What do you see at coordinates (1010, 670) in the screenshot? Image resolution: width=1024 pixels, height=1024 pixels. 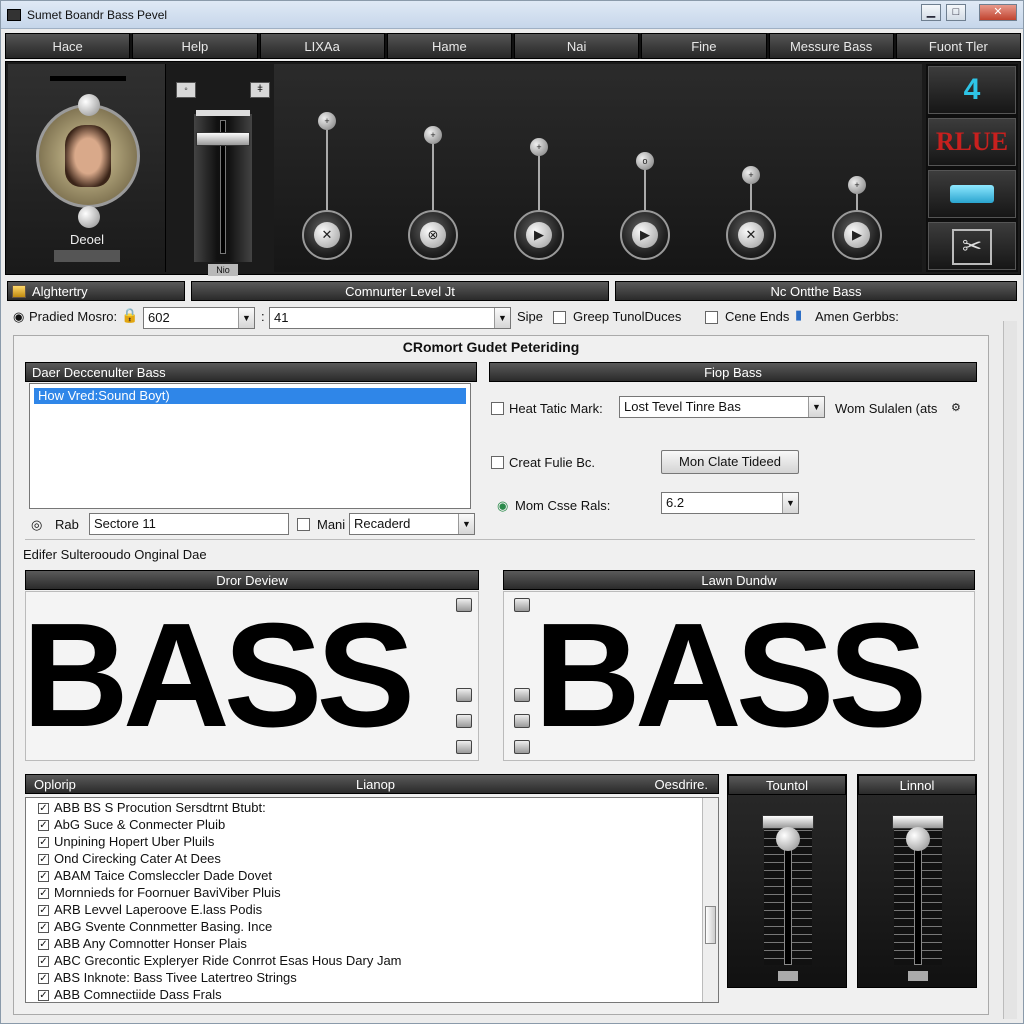 I see `main-scrollbar` at bounding box center [1010, 670].